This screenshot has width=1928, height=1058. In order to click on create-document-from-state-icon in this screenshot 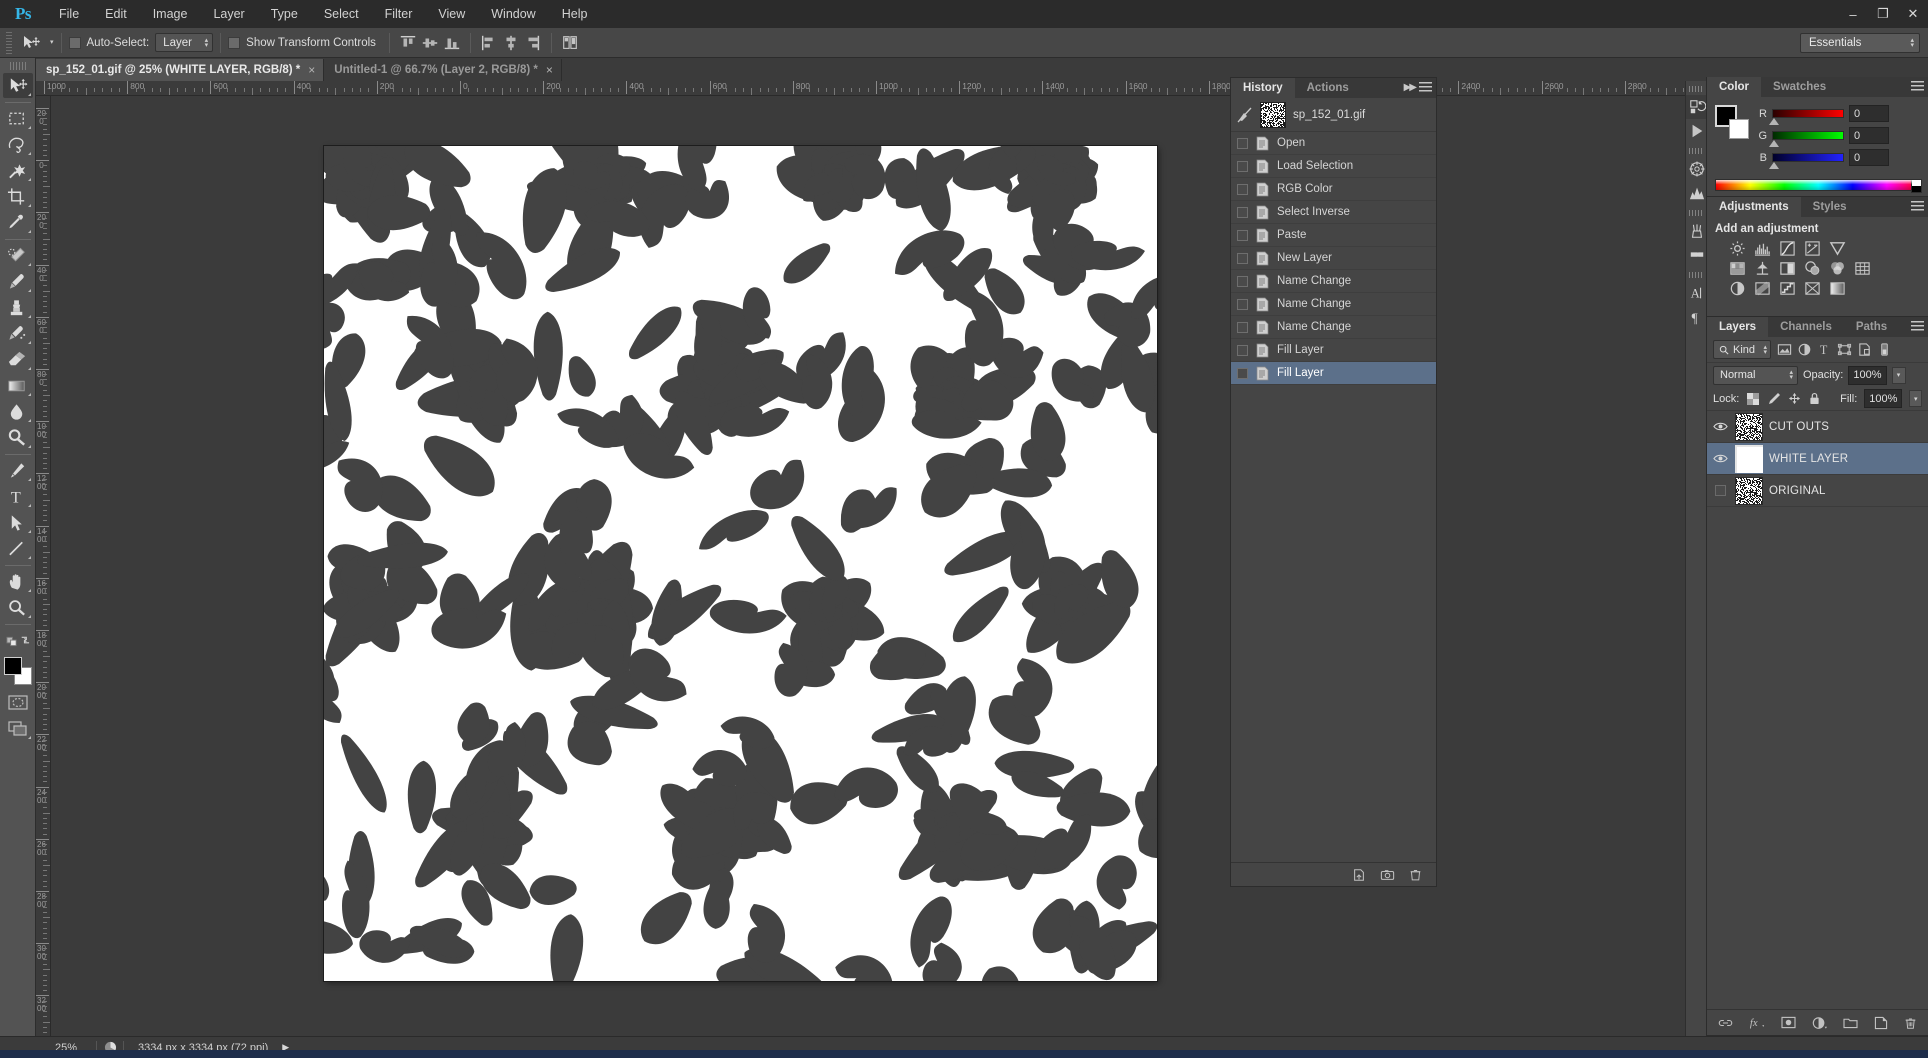, I will do `click(1359, 875)`.